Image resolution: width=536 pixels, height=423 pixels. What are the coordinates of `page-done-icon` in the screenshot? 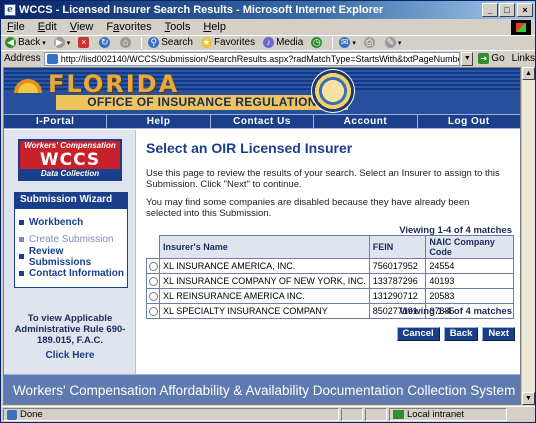 It's located at (12, 414).